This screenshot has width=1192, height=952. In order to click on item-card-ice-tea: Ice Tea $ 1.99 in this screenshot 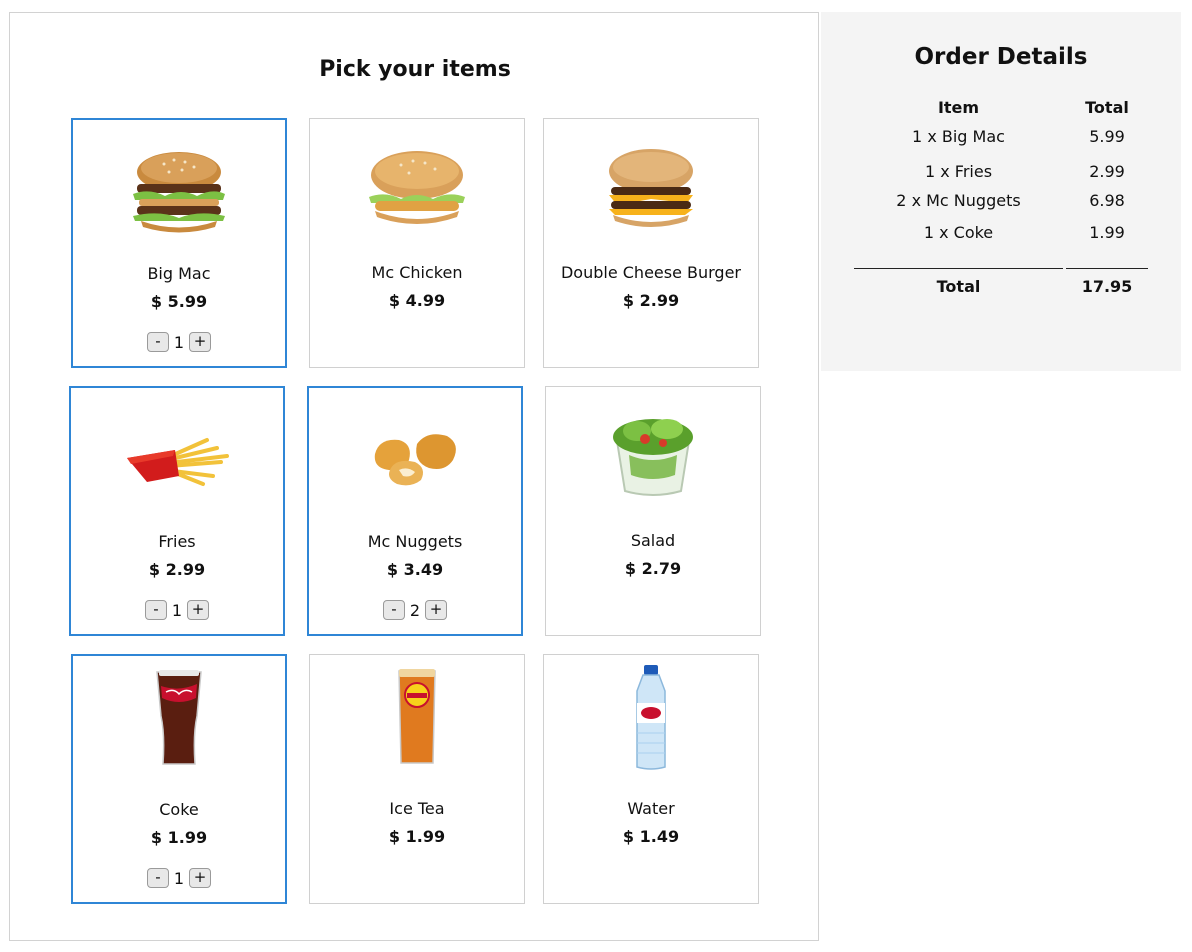, I will do `click(417, 779)`.